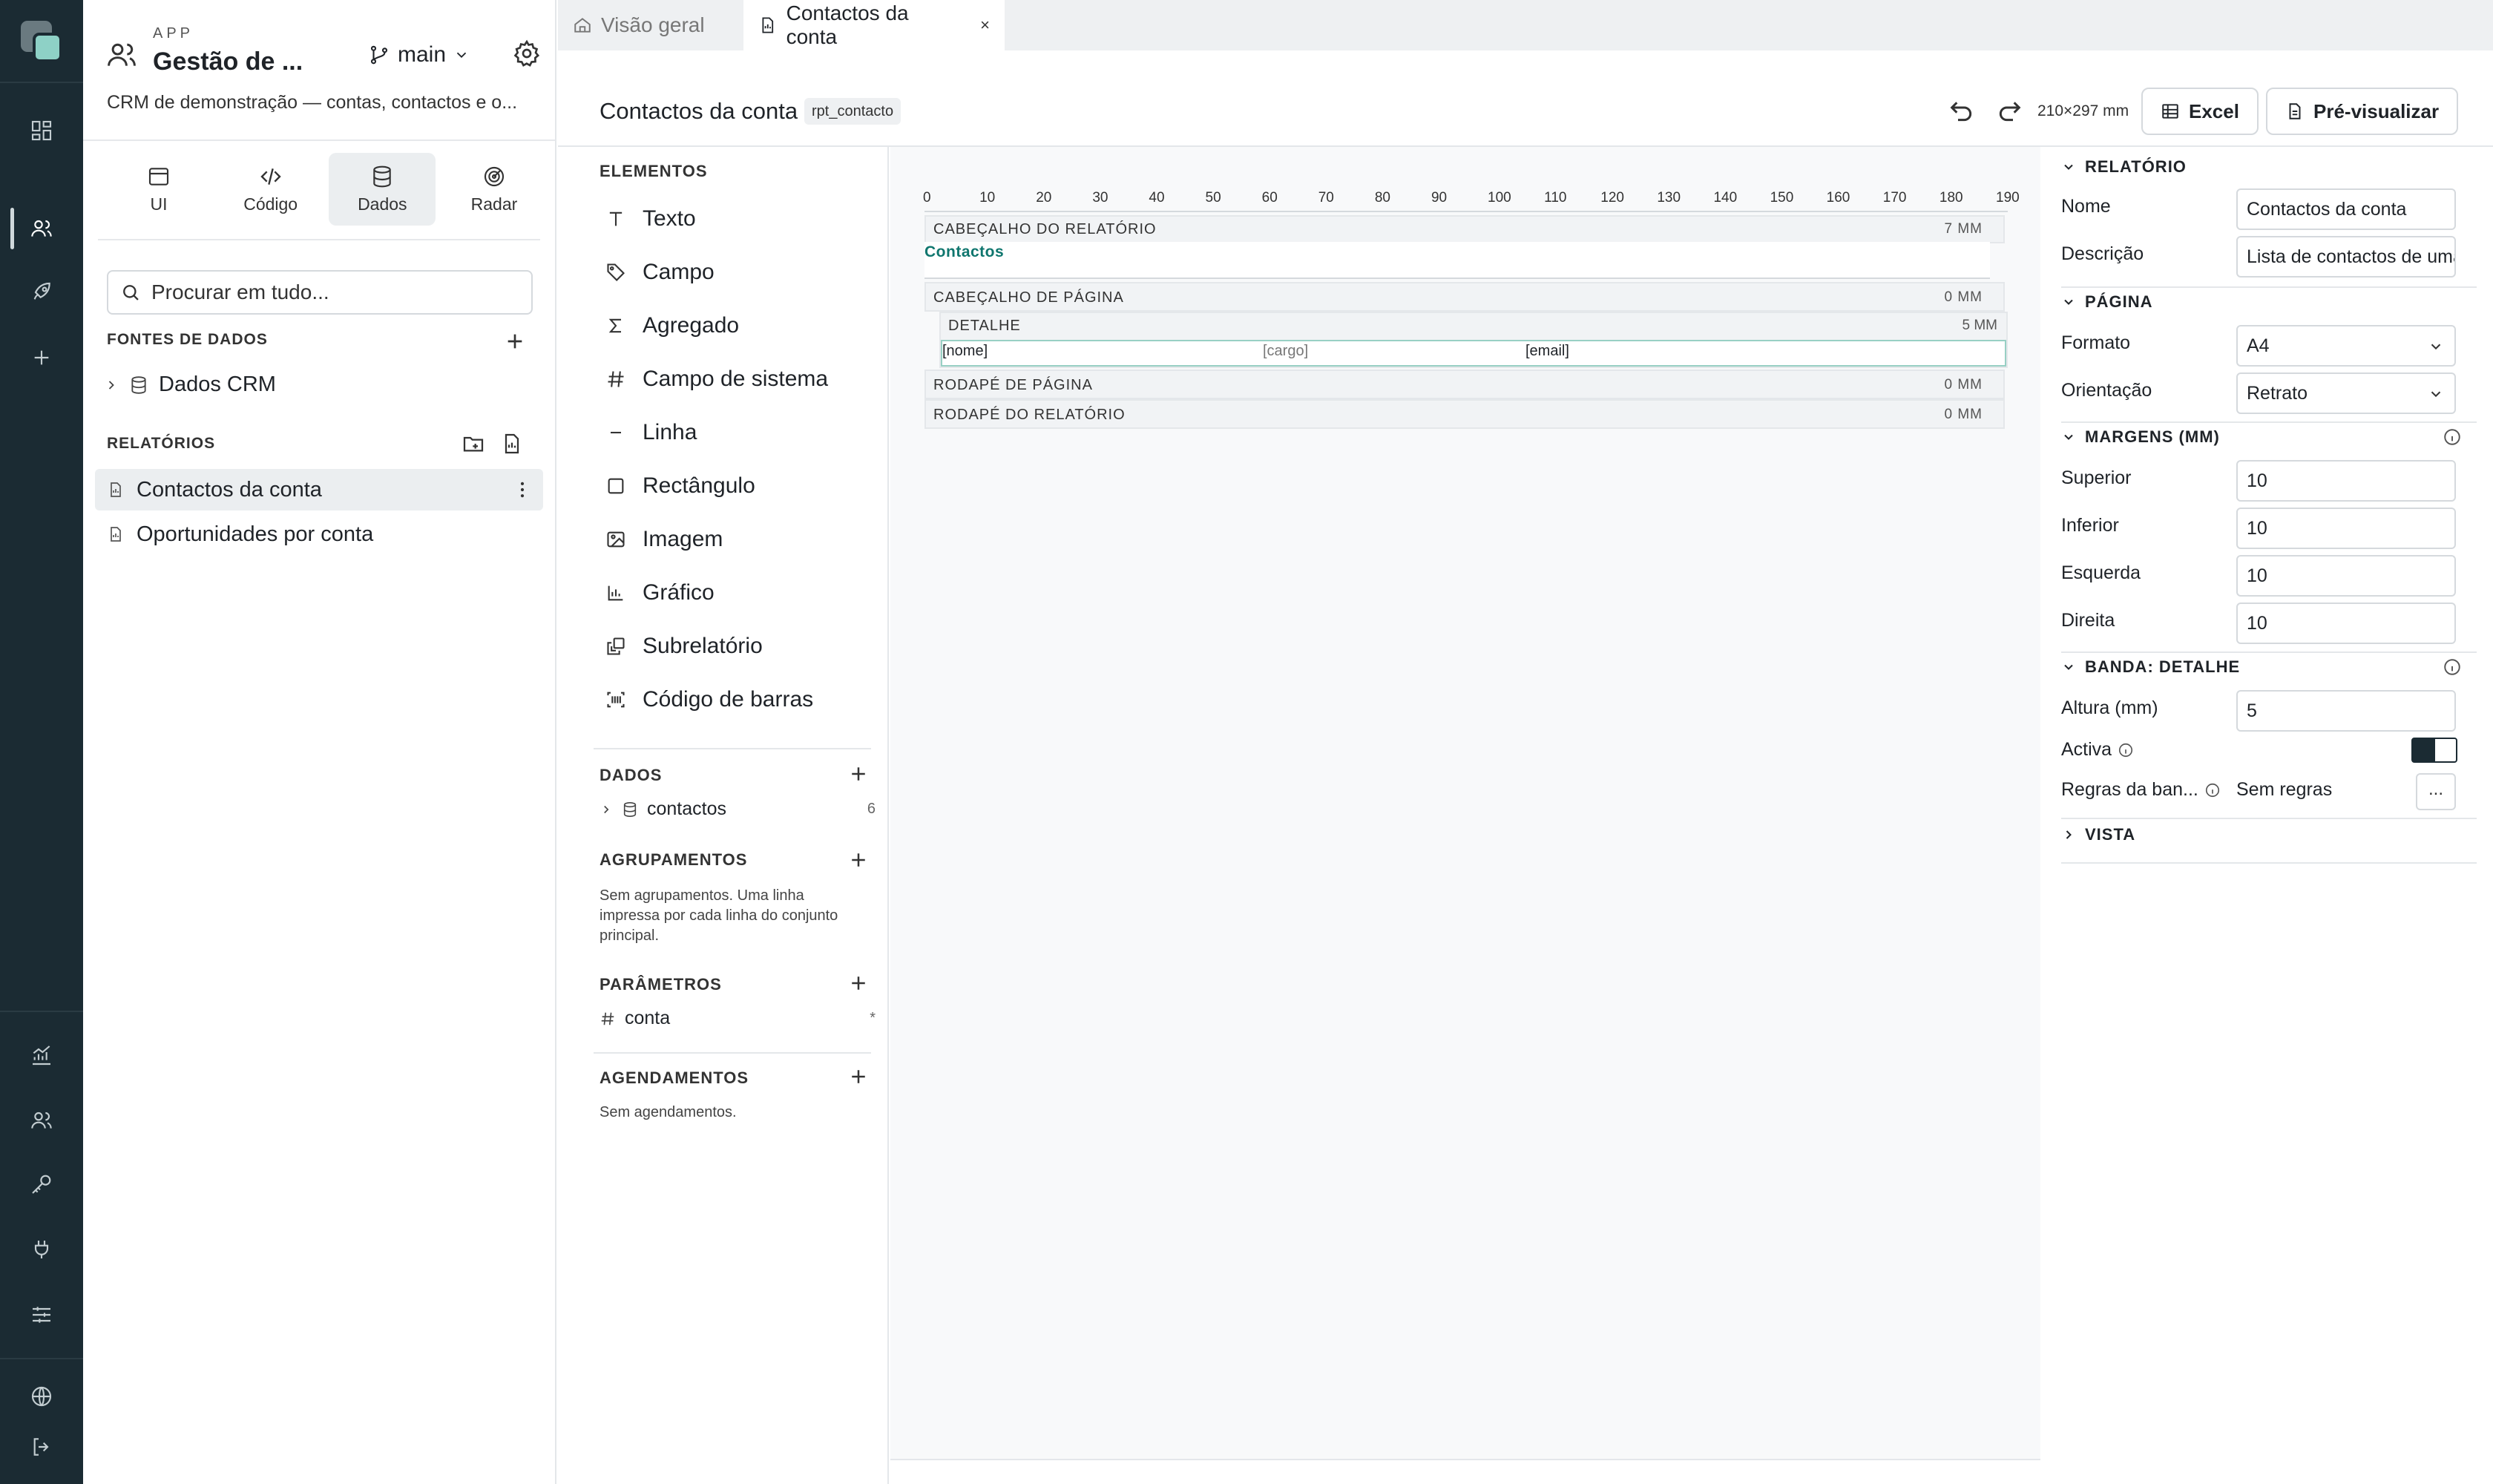 Image resolution: width=2493 pixels, height=1484 pixels. I want to click on ruler-tick-label: 0, so click(927, 198).